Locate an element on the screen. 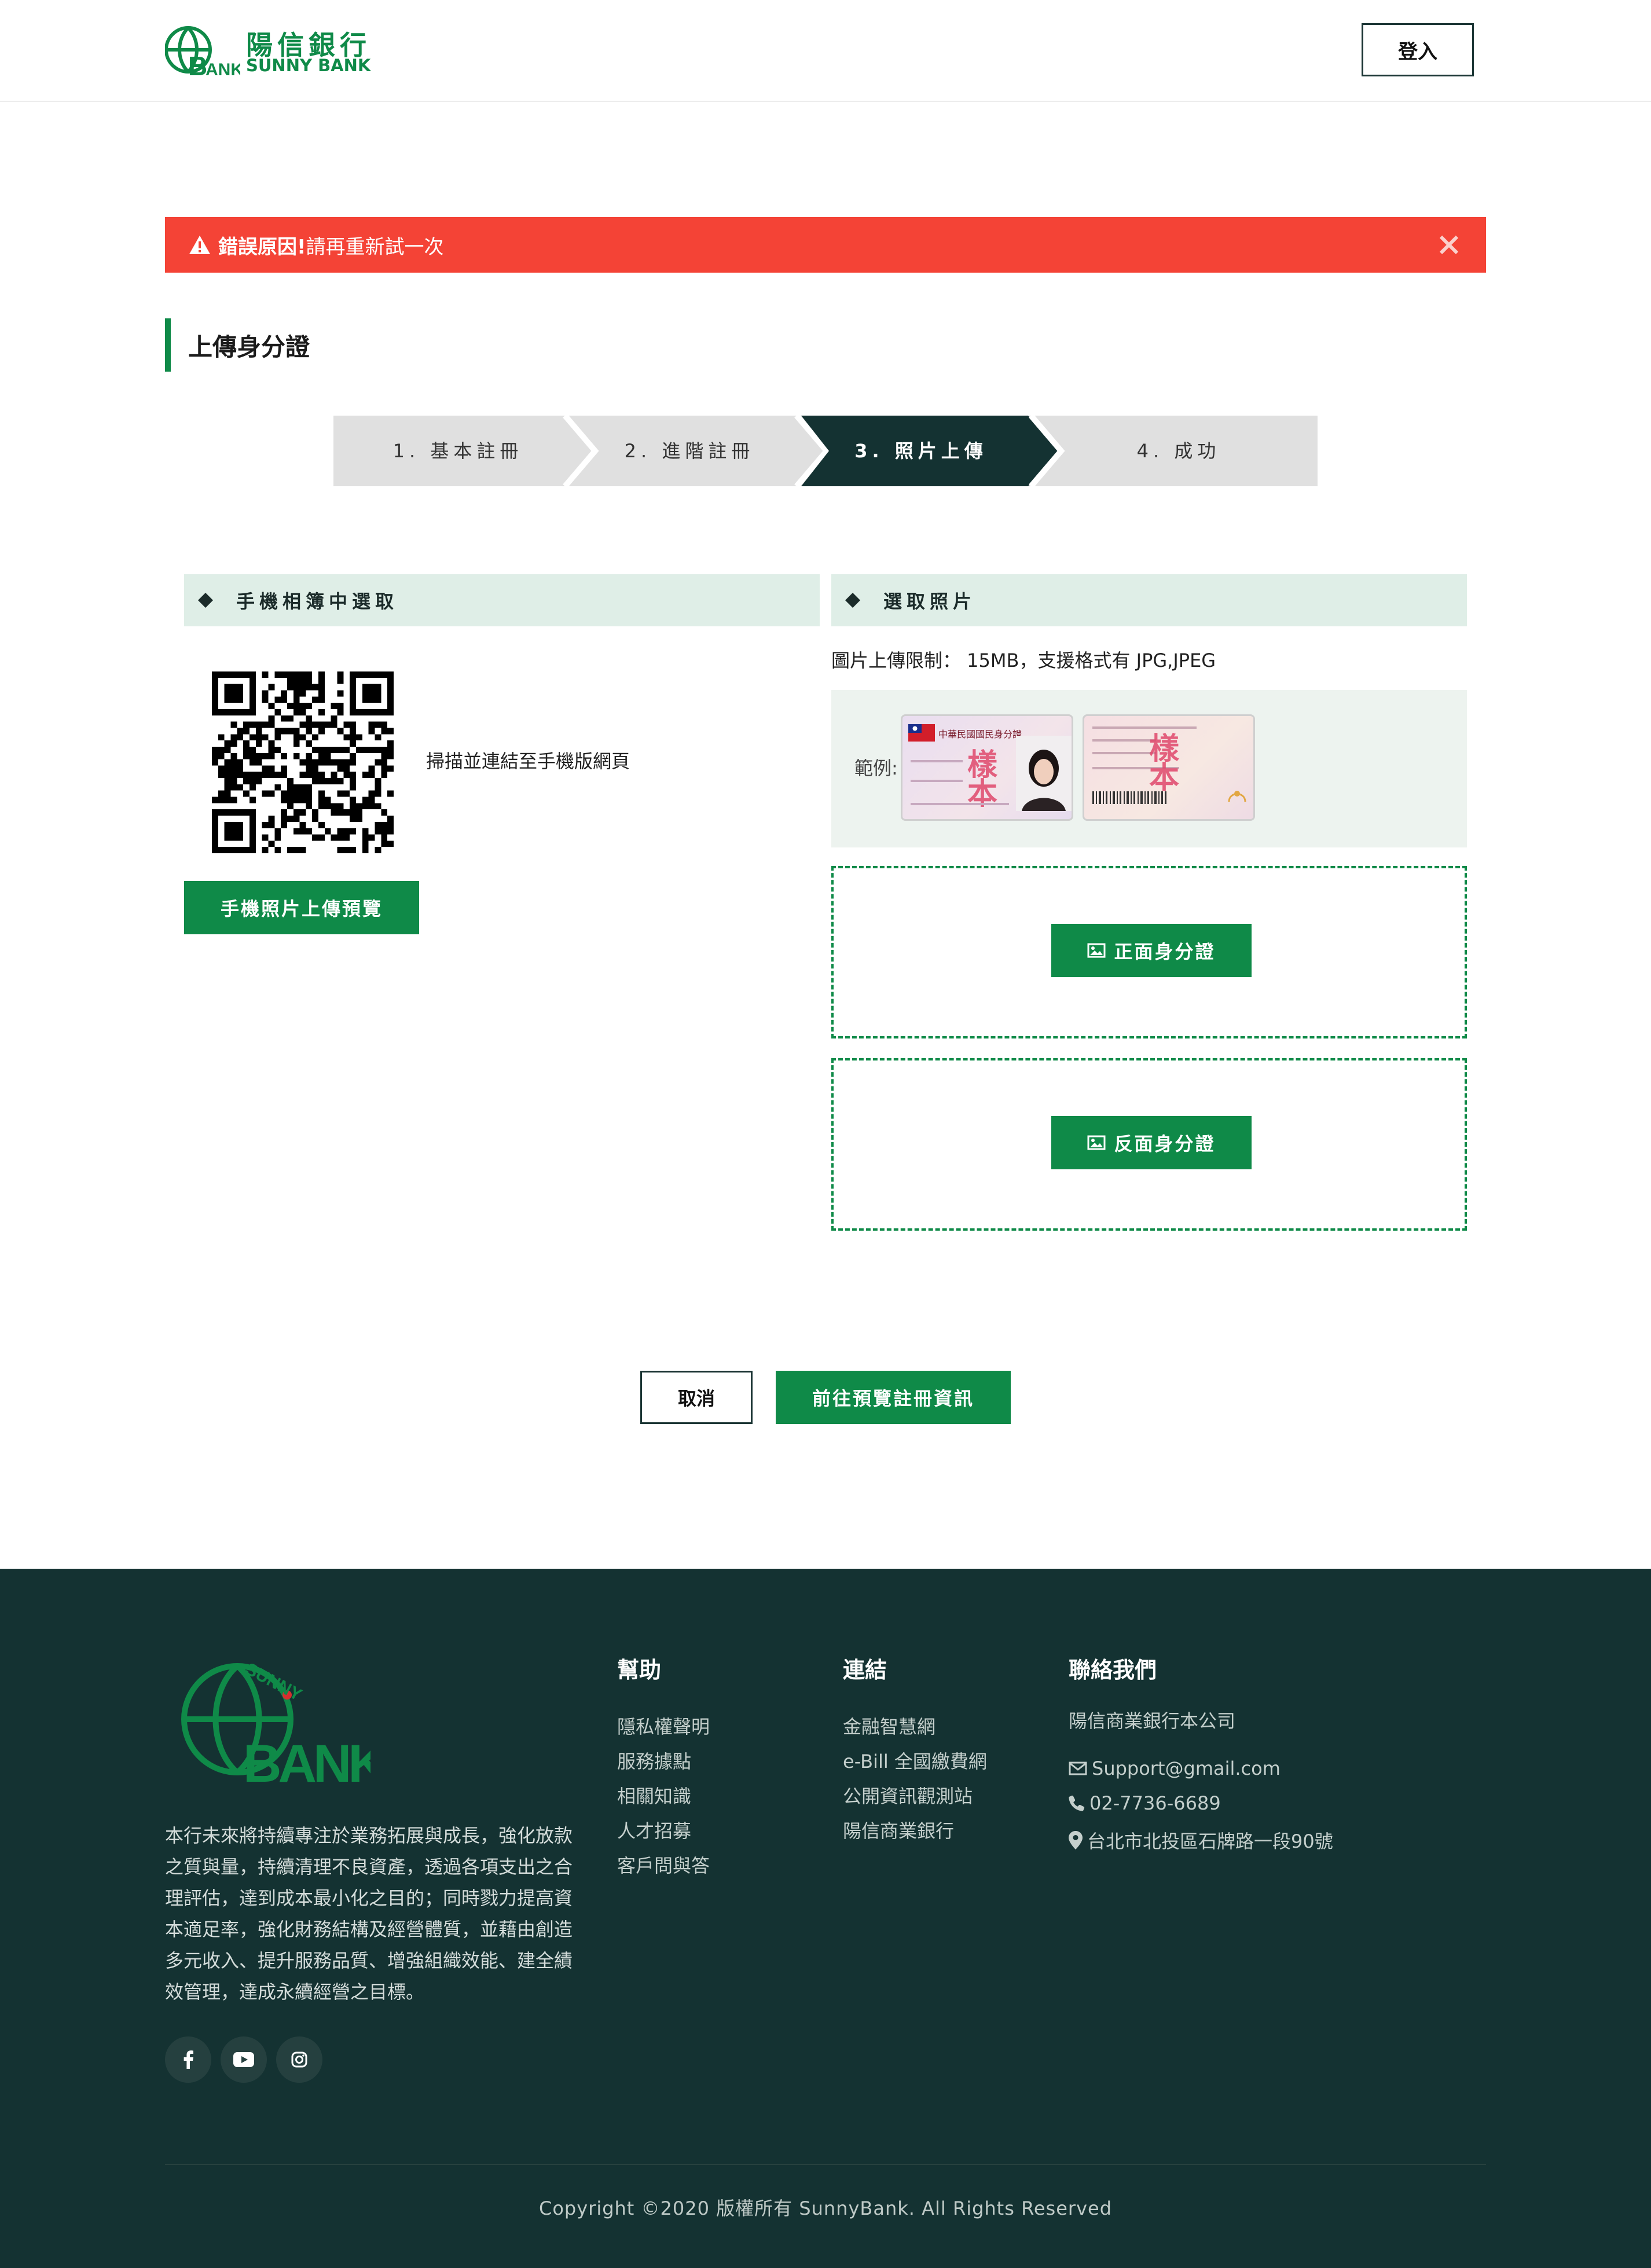 Image resolution: width=1651 pixels, height=2268 pixels. facebook-icon is located at coordinates (188, 2059).